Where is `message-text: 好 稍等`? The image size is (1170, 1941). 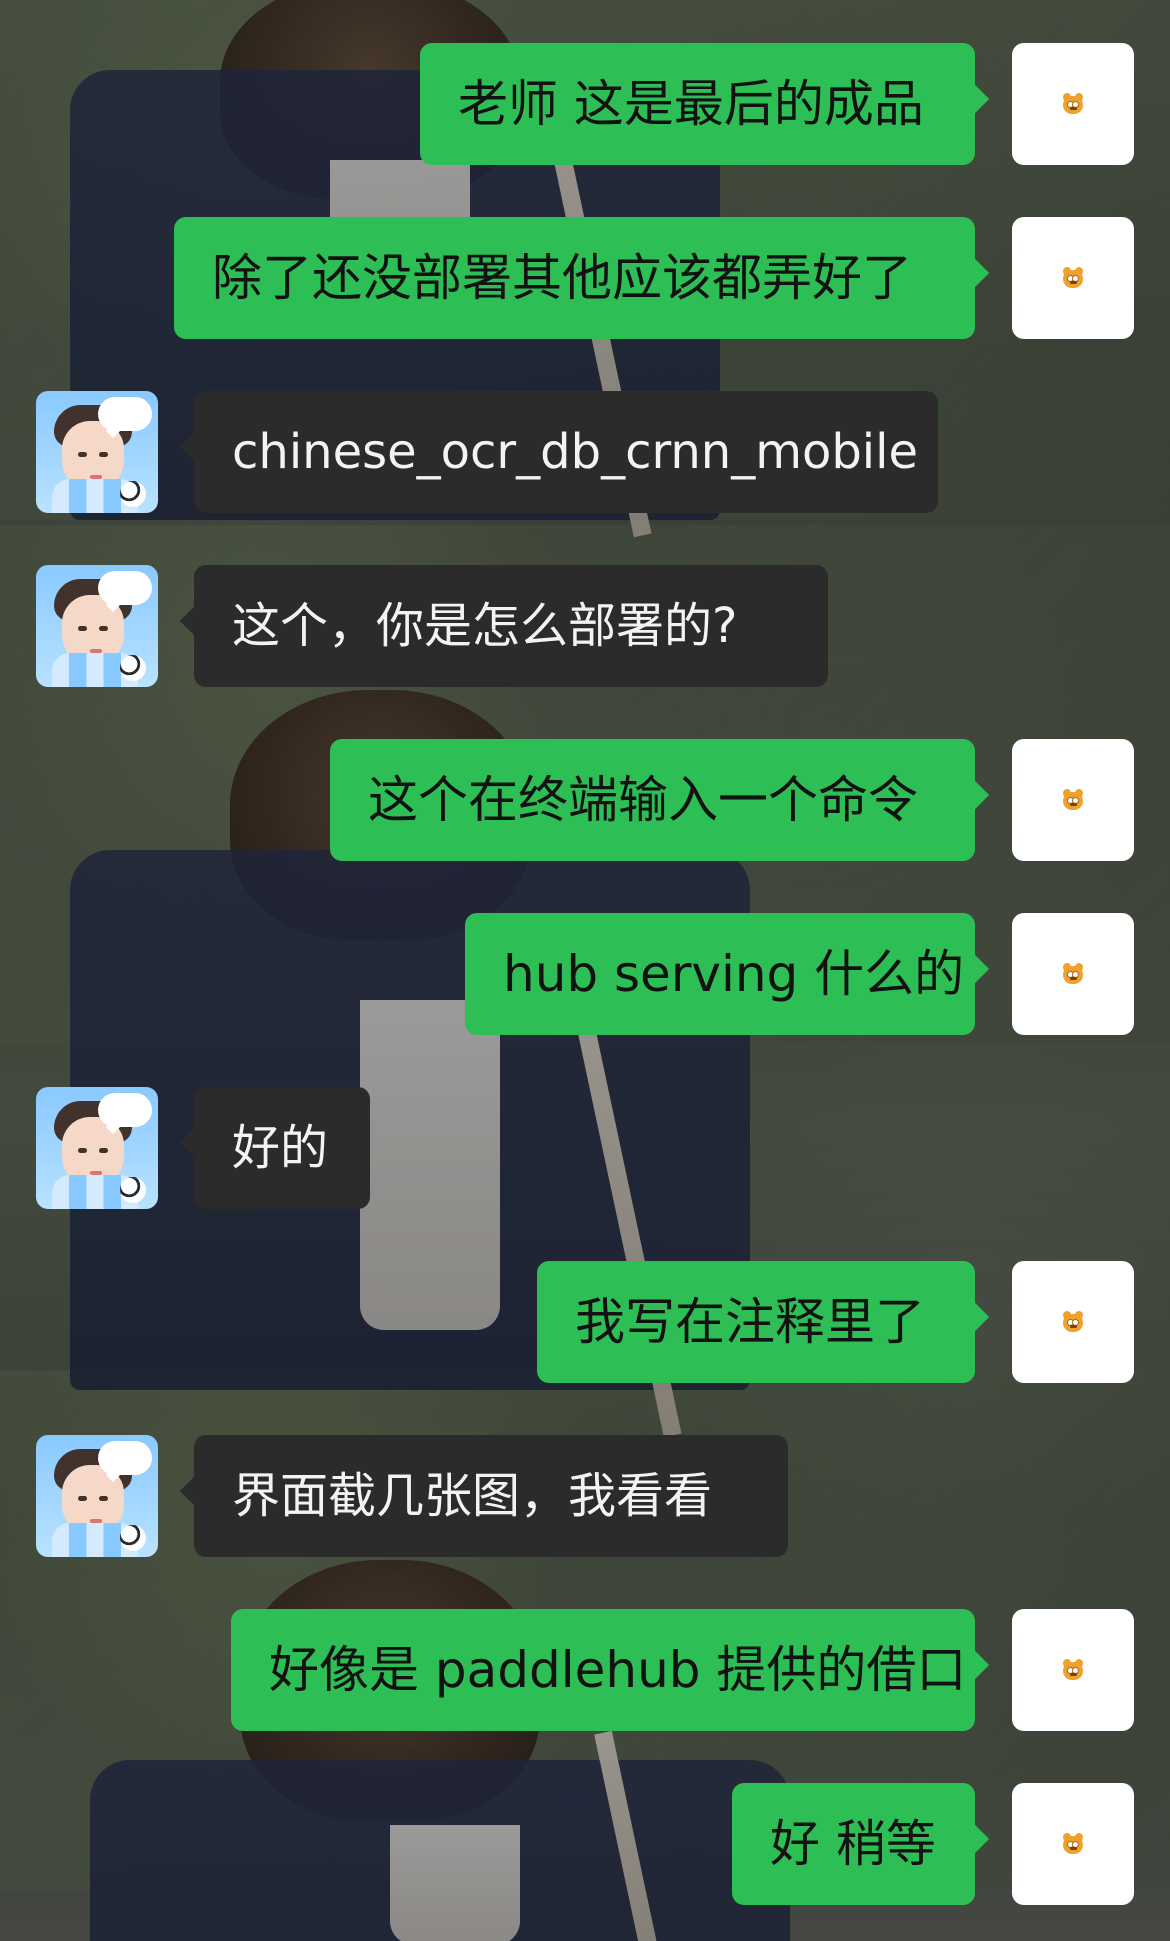
message-text: 好 稍等 is located at coordinates (853, 1844).